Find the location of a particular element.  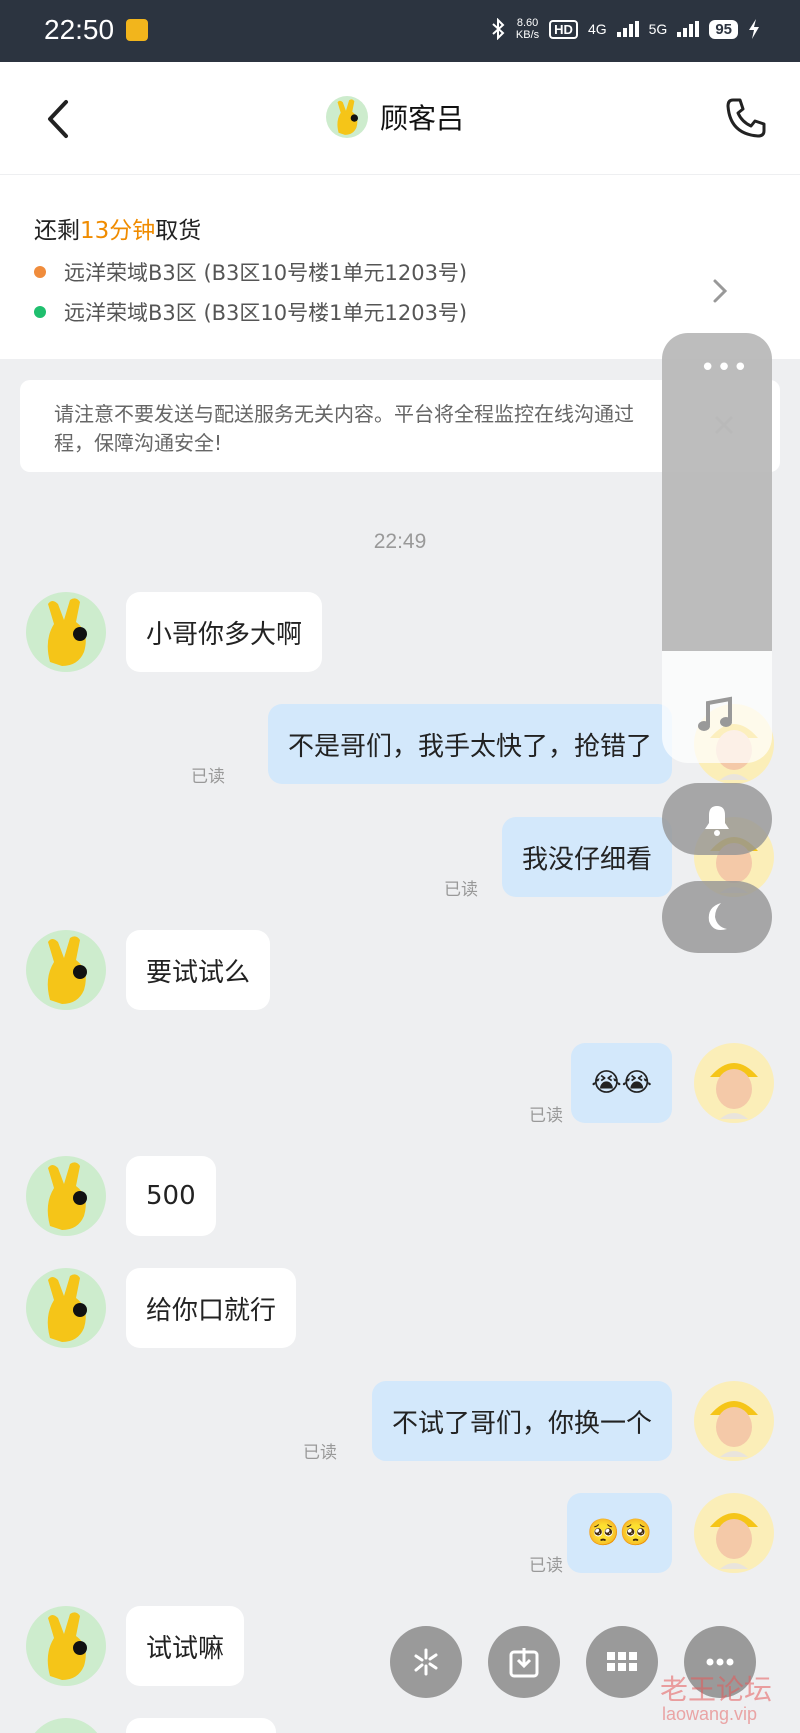

message-bubble: 试试嘛 is located at coordinates (185, 1646).